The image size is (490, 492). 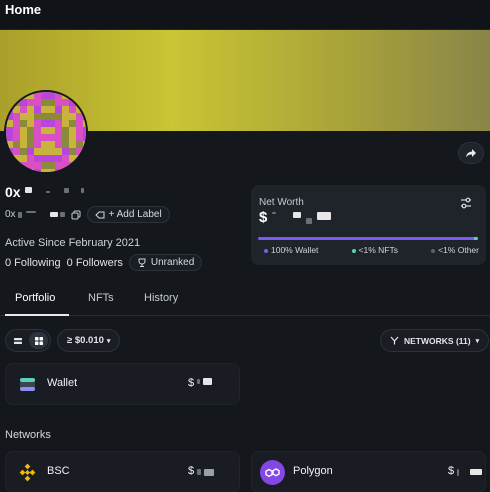 I want to click on grid-view-icon, so click(x=38, y=340).